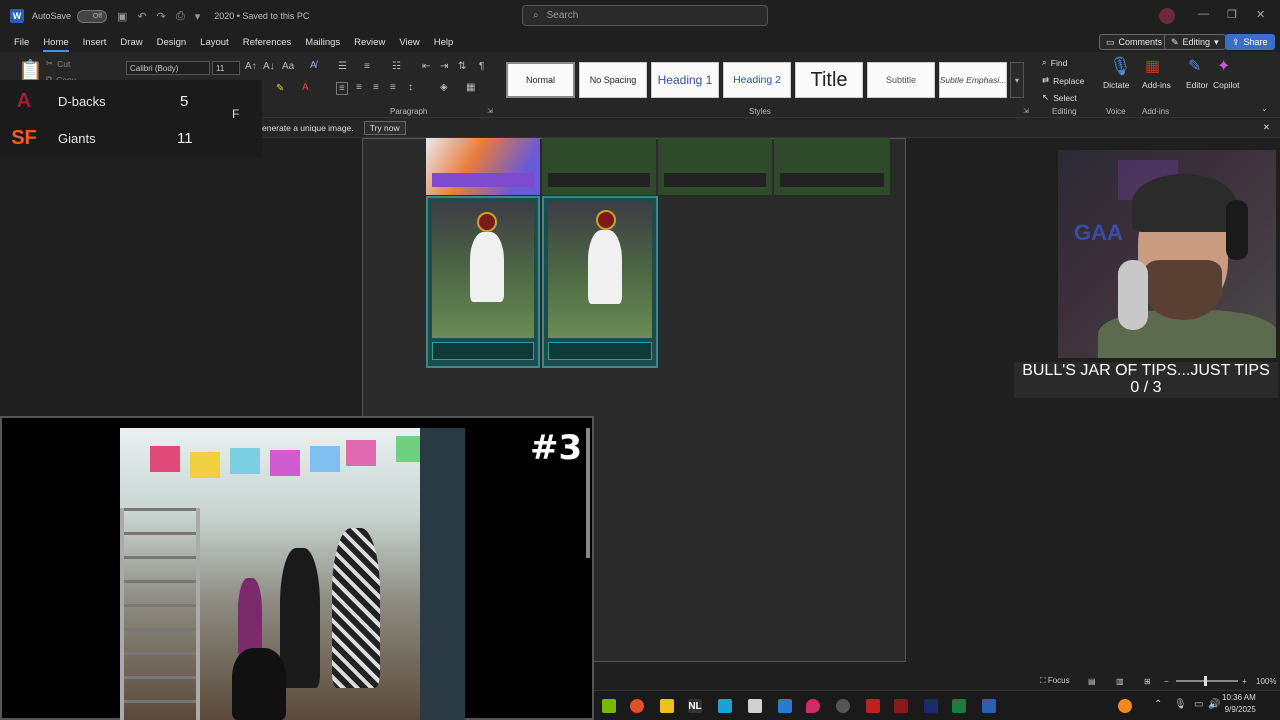 The image size is (1280, 720). I want to click on tab-insert: Insert, so click(95, 42).